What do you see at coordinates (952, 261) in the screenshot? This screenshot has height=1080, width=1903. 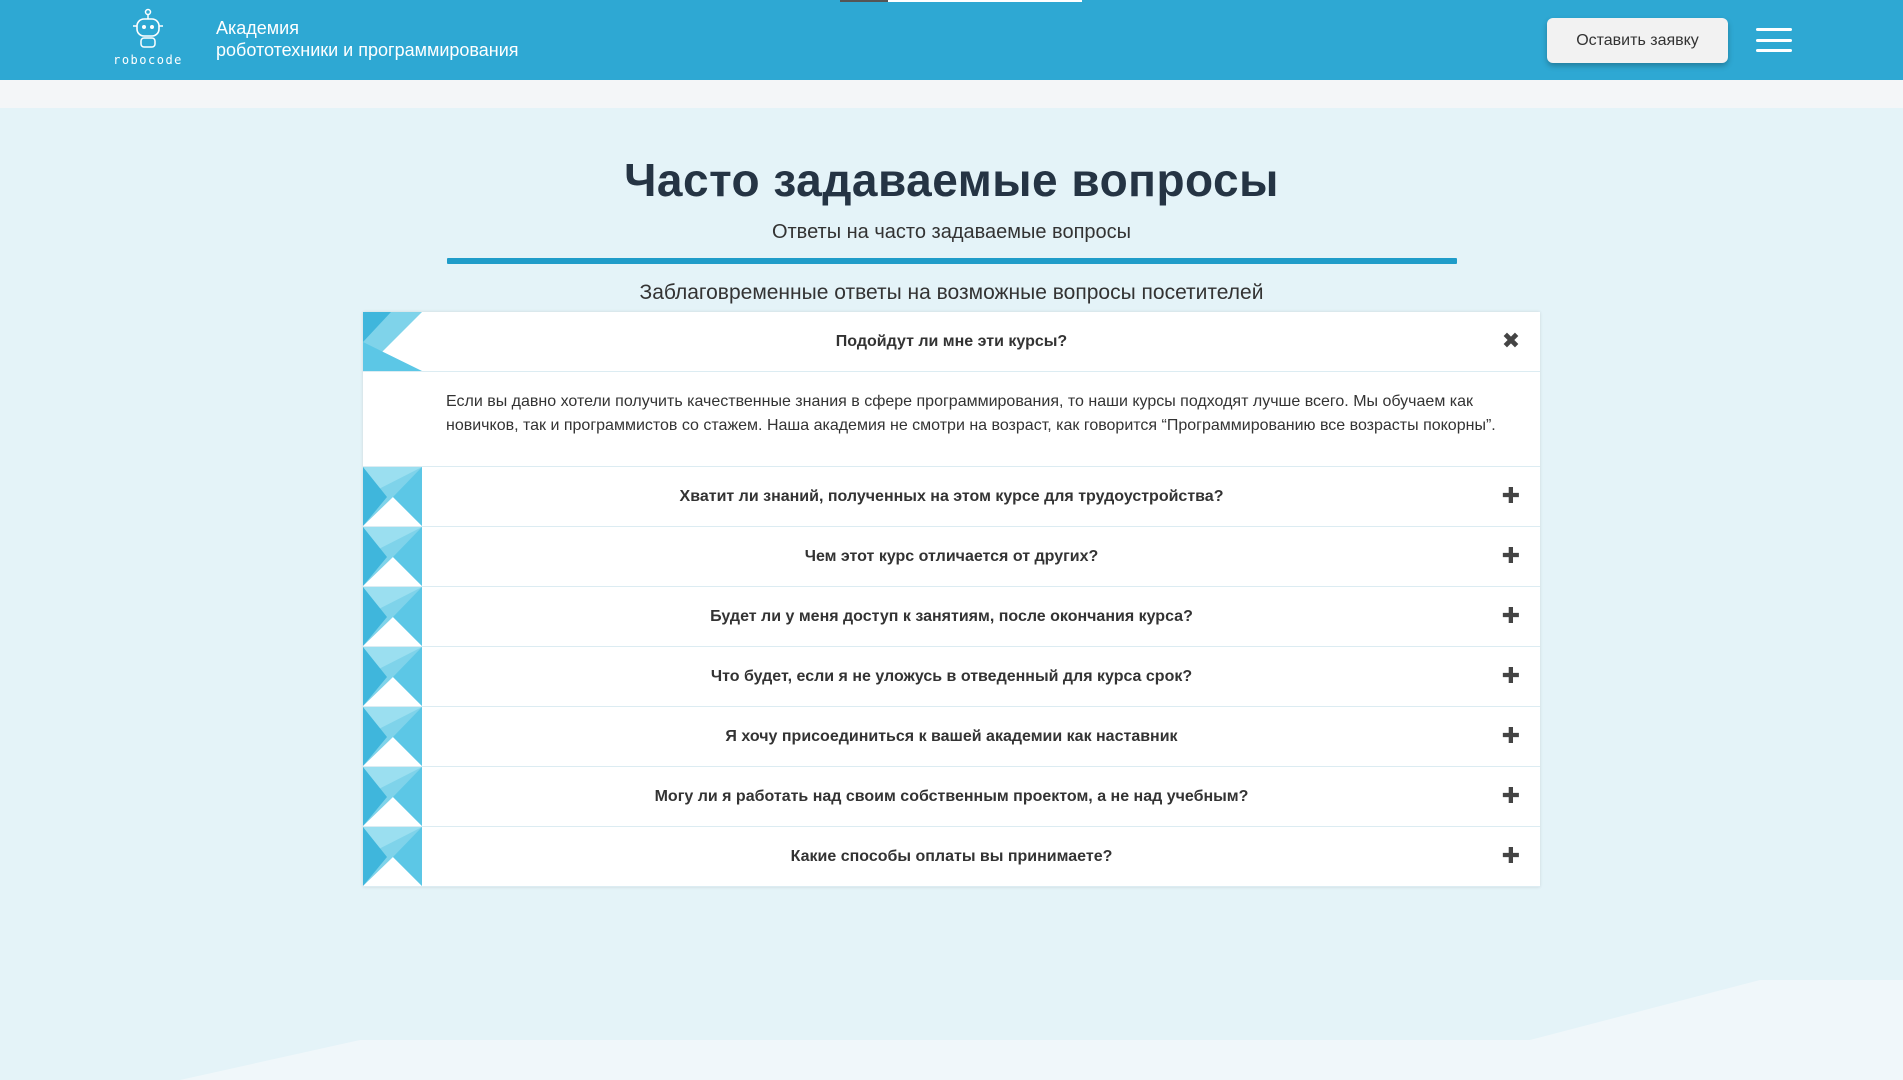 I see `title-underline` at bounding box center [952, 261].